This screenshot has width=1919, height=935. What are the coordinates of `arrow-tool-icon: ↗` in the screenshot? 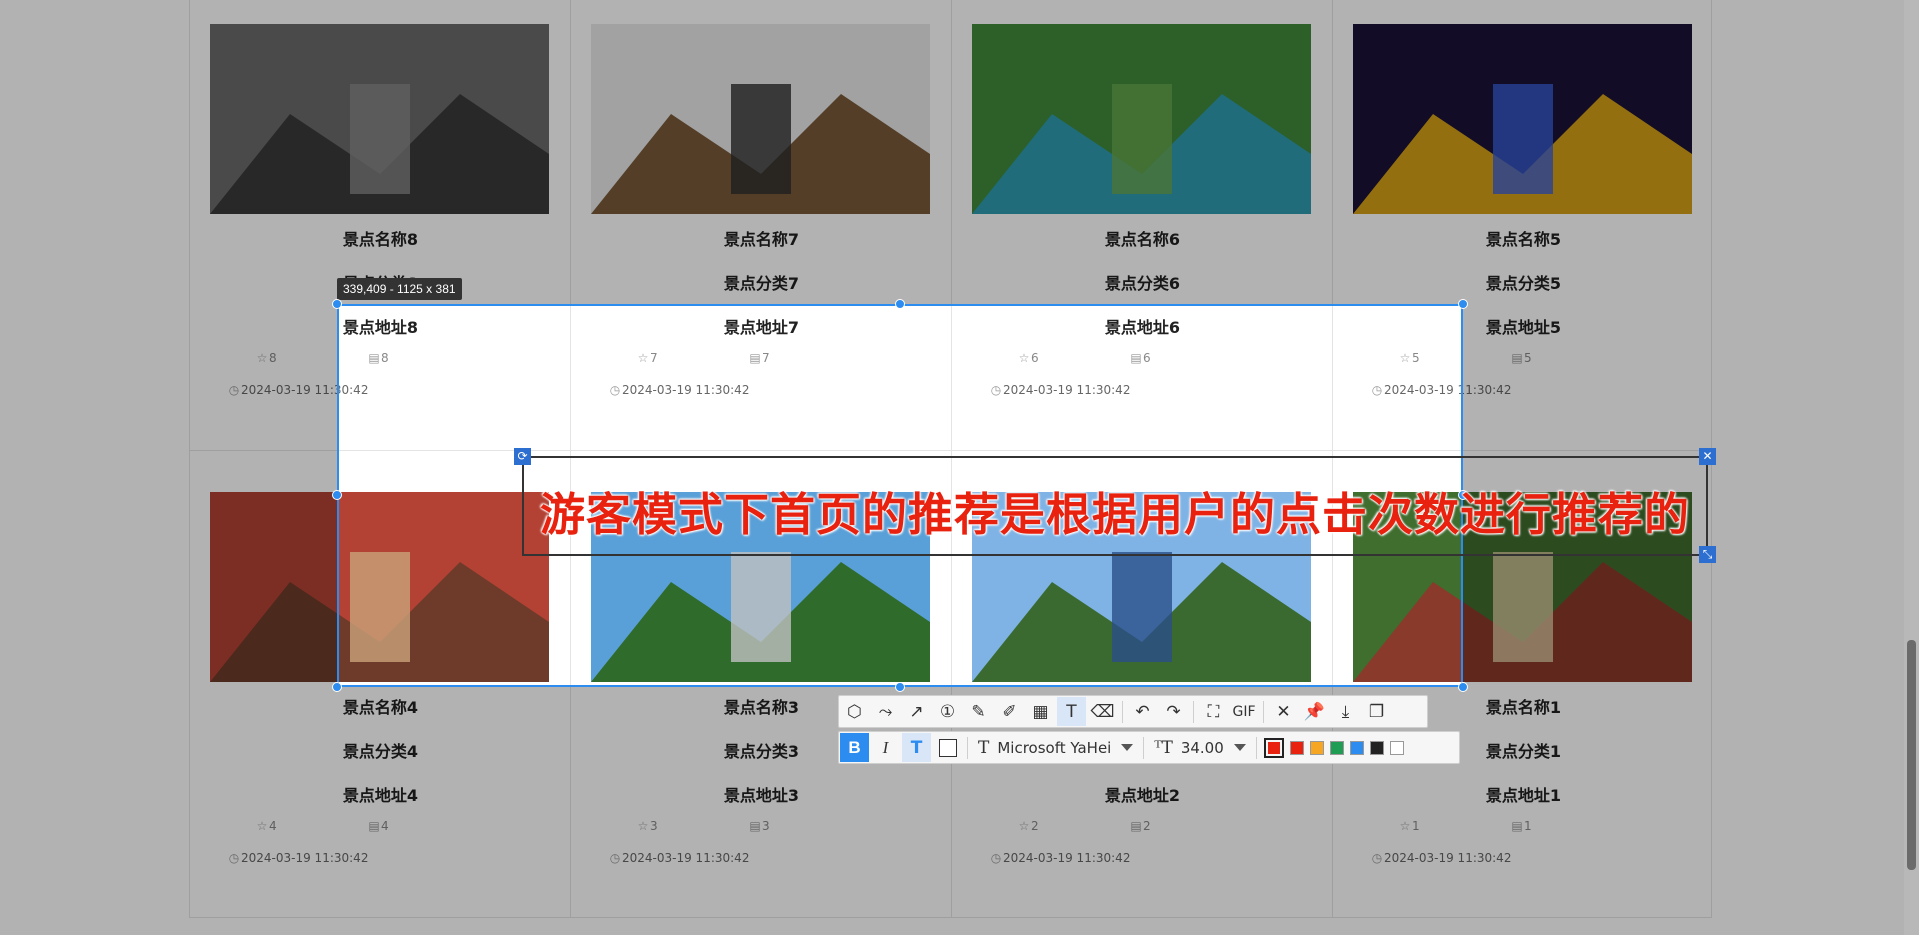 It's located at (916, 711).